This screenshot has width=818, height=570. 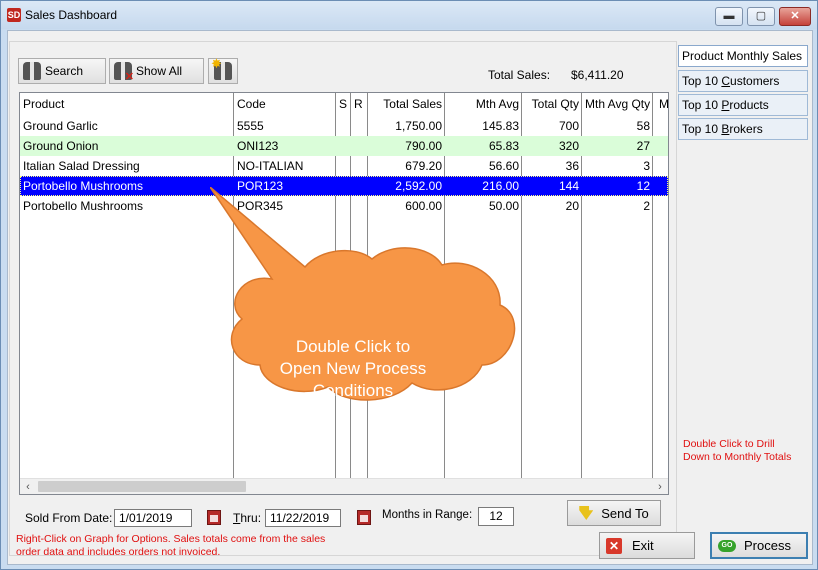 I want to click on tab-product-monthly-sales: Product Monthly Sales, so click(x=743, y=56).